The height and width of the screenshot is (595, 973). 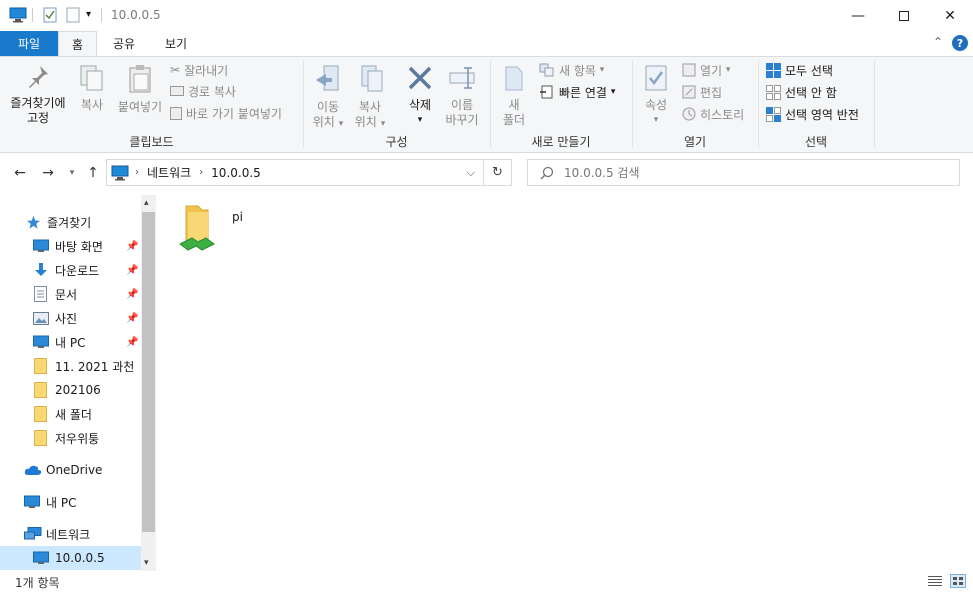 I want to click on new-folder-label-1: 새, so click(x=514, y=105).